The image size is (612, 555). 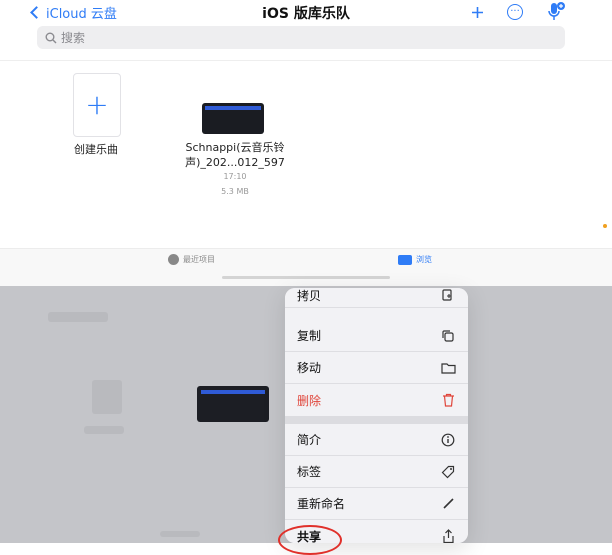 What do you see at coordinates (448, 504) in the screenshot?
I see `pencil-icon` at bounding box center [448, 504].